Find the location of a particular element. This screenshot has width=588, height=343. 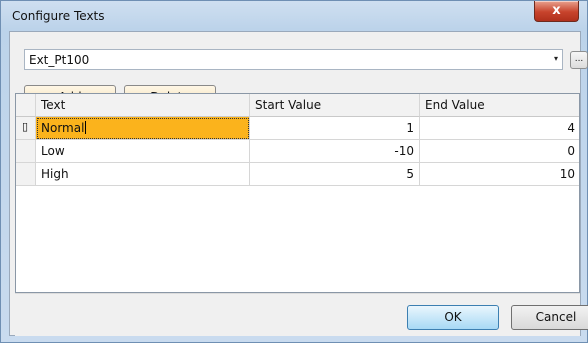

dialog-title: Configure Texts is located at coordinates (58, 16).